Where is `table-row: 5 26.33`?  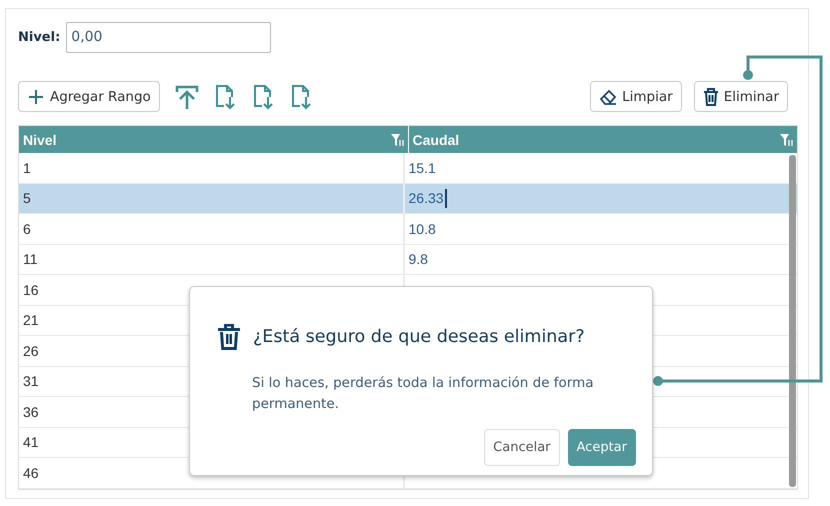
table-row: 5 26.33 is located at coordinates (408, 199).